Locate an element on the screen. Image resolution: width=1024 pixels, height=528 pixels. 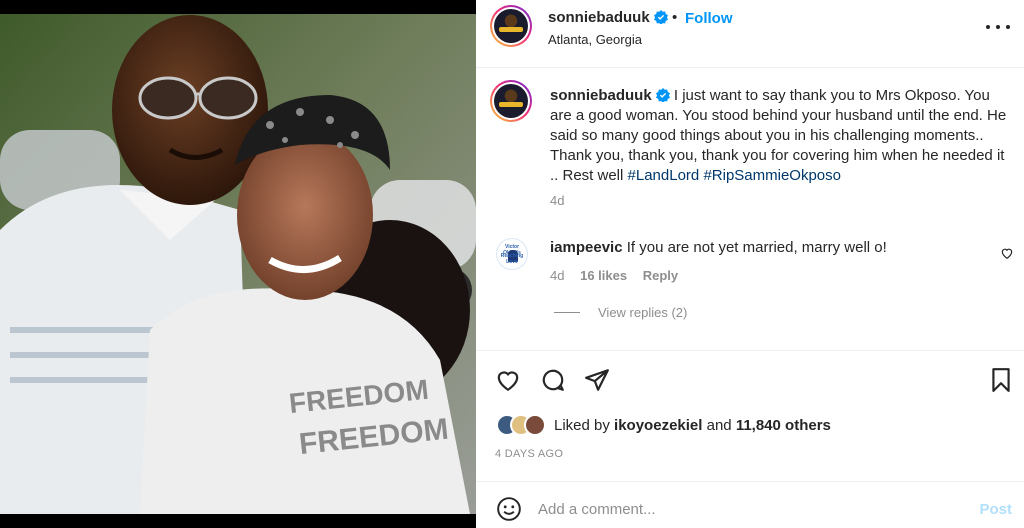
commenter-avatar: Victor Okhai's Reaching Love is located at coordinates (512, 254).